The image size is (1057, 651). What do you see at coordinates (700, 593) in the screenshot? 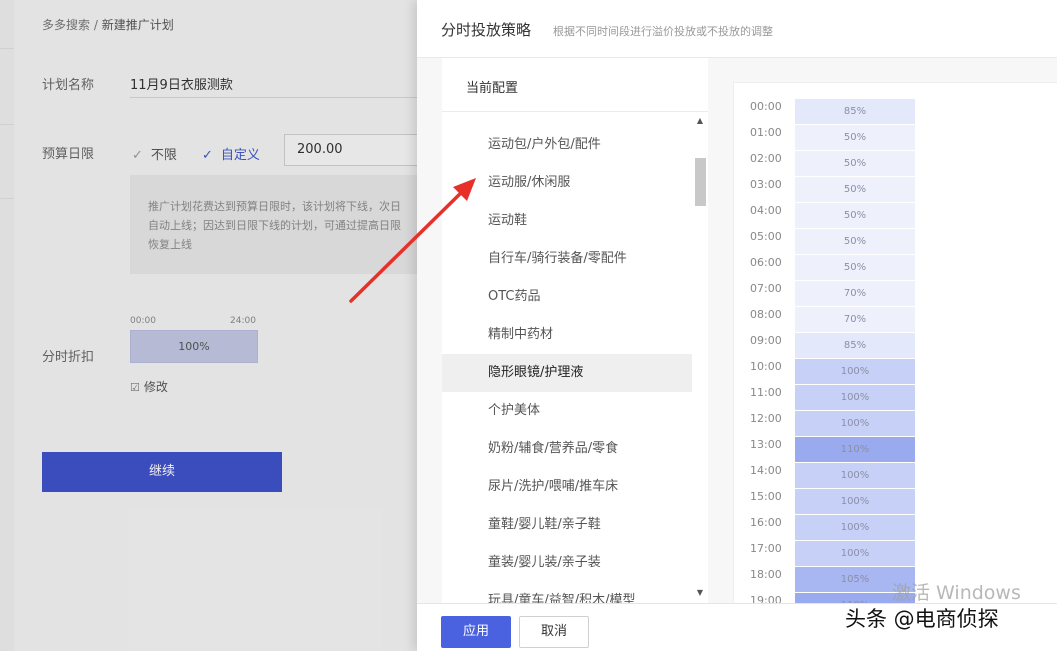
I see `scroll-down-icon: ▼` at bounding box center [700, 593].